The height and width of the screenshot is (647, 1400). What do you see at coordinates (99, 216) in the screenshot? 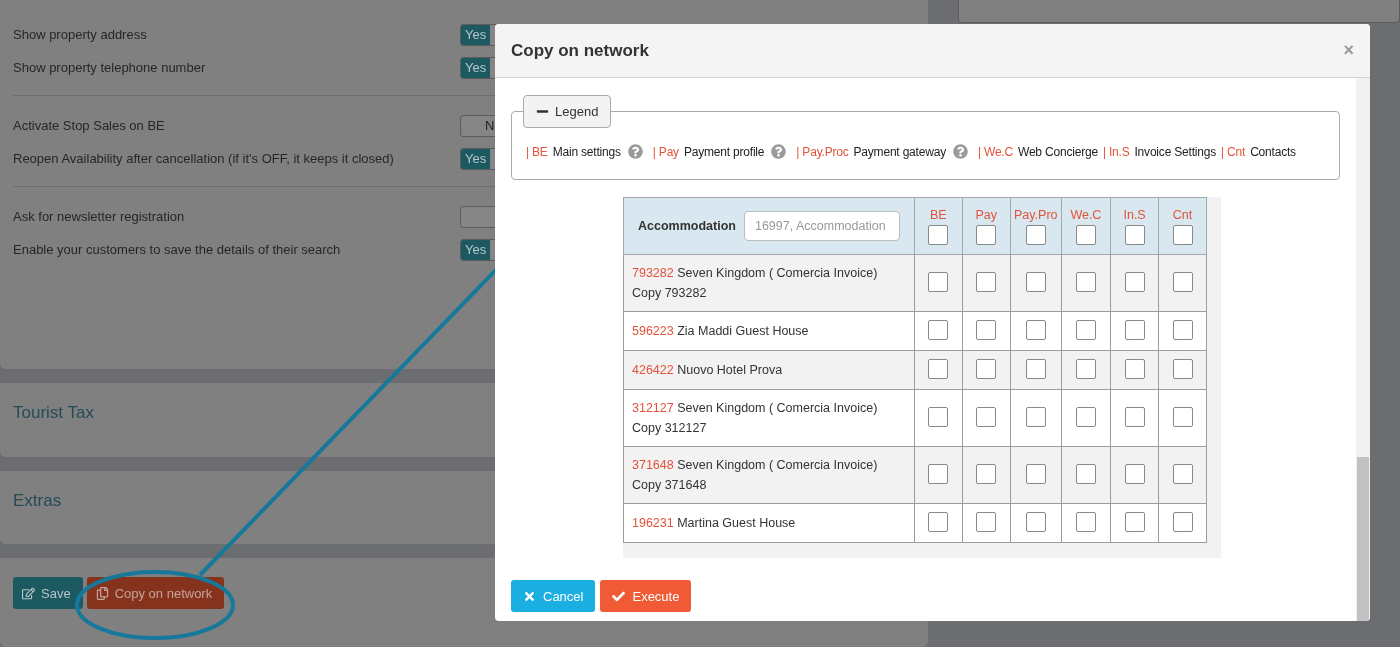
I see `setting-label: Ask for newsletter registration` at bounding box center [99, 216].